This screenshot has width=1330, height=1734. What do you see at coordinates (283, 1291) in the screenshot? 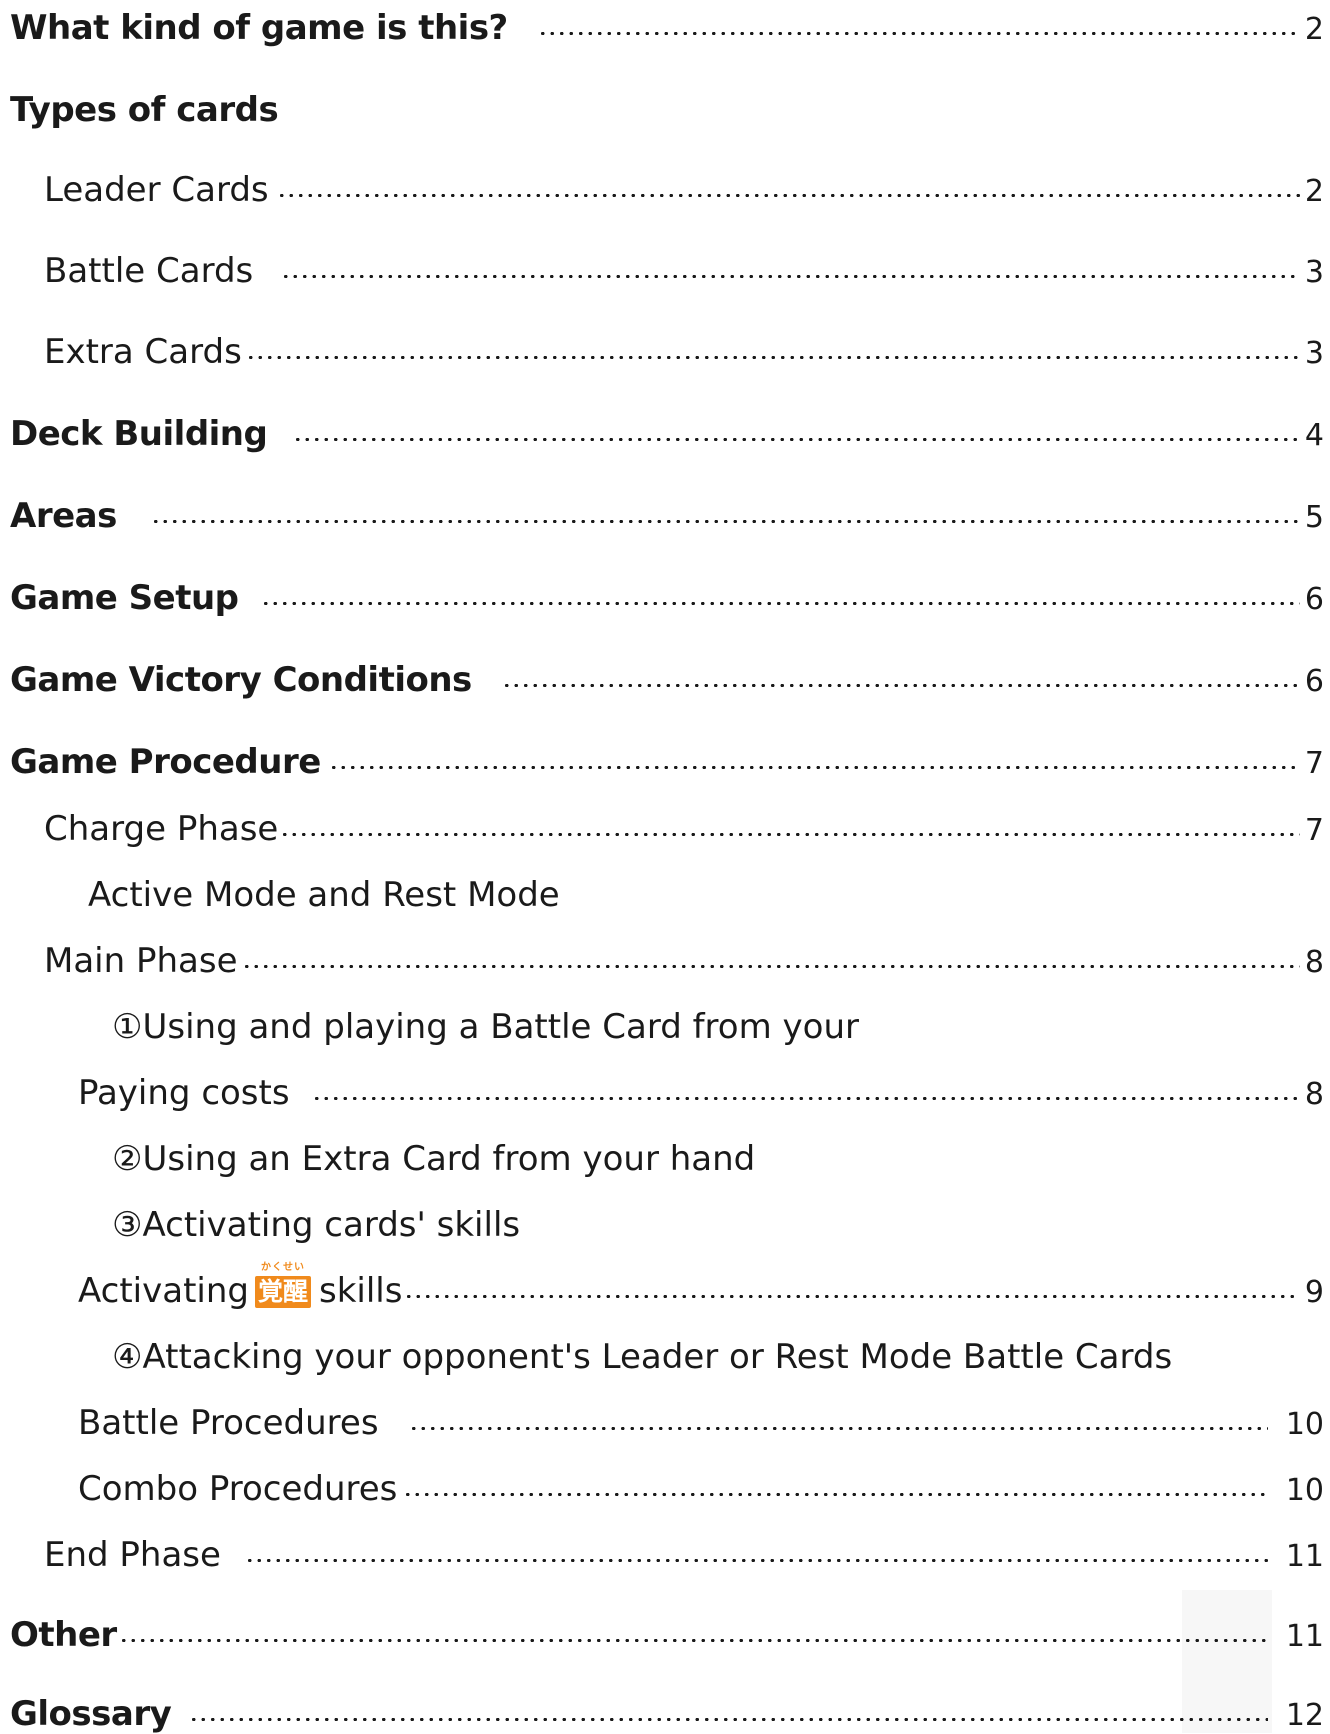
I see `awaken-badge-text: 覚醒` at bounding box center [283, 1291].